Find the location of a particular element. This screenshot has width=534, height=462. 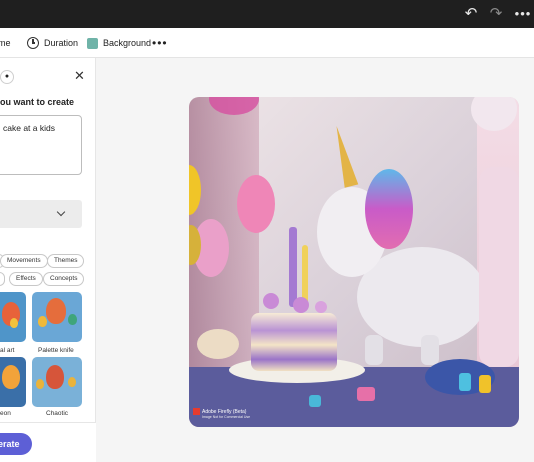

style-icon: ● is located at coordinates (7, 77).